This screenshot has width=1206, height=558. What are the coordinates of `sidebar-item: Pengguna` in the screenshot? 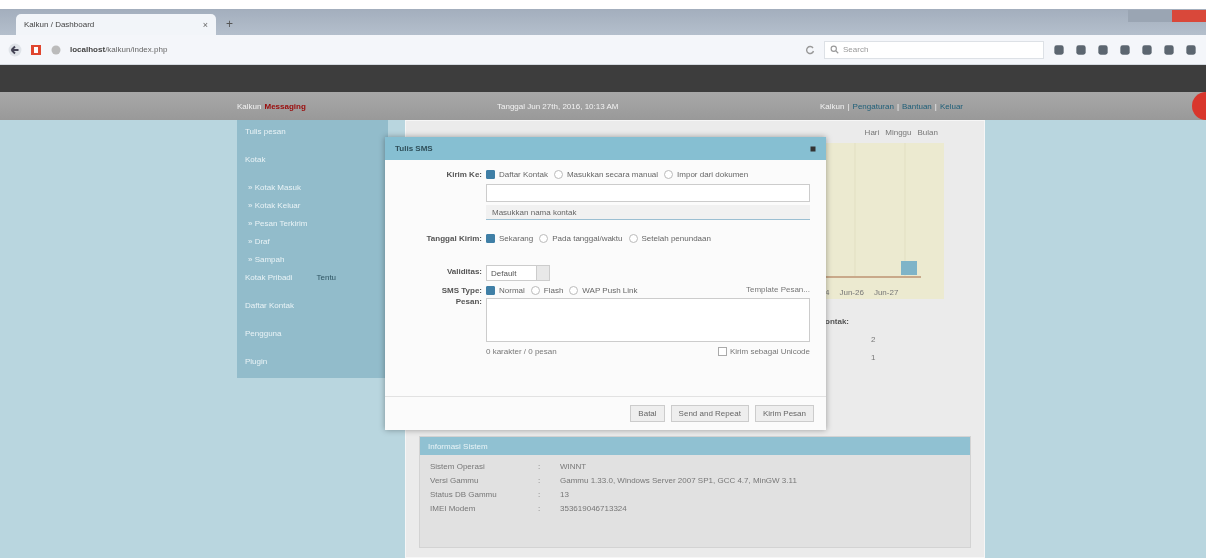 It's located at (312, 343).